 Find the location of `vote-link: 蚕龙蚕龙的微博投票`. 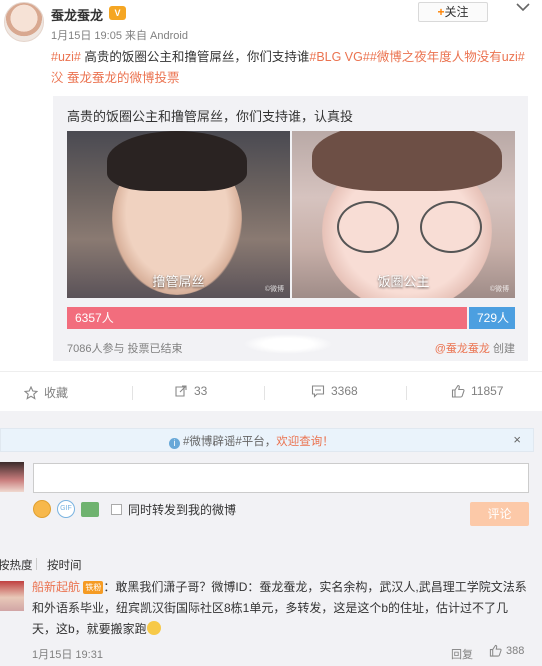

vote-link: 蚕龙蚕龙的微博投票 is located at coordinates (123, 78).